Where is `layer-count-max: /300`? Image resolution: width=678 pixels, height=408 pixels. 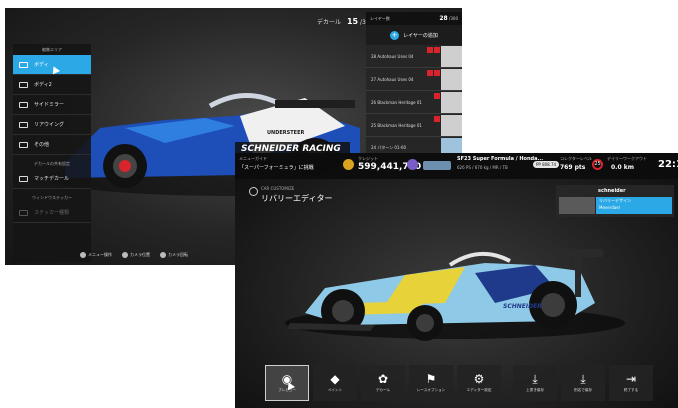
layer-count-max: /300 is located at coordinates (453, 18).